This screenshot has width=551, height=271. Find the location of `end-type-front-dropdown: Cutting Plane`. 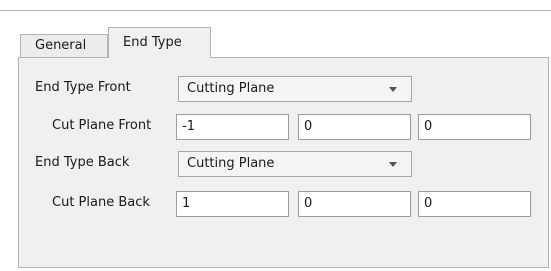

end-type-front-dropdown: Cutting Plane is located at coordinates (295, 89).